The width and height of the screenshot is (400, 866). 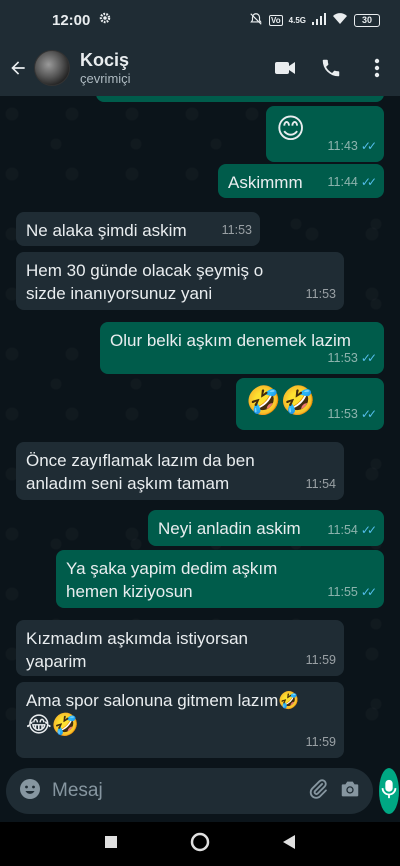 I want to click on message-time: 11:44, so click(x=342, y=182).